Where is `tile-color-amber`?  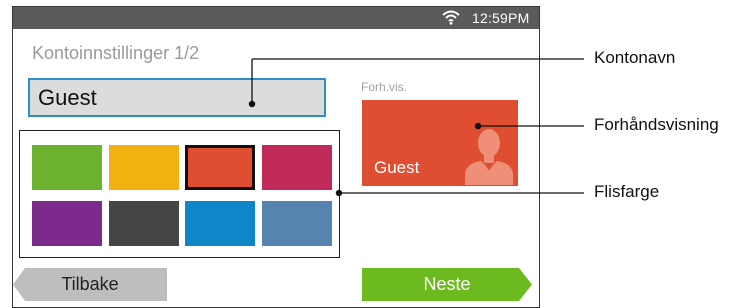 tile-color-amber is located at coordinates (144, 167).